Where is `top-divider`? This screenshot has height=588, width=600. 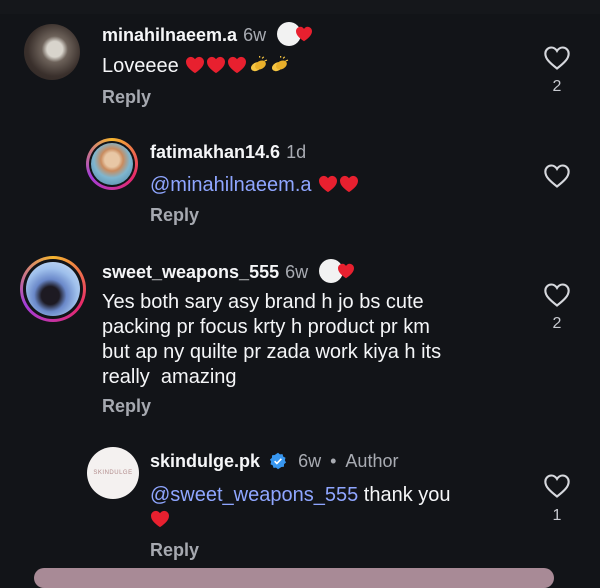 top-divider is located at coordinates (300, 7).